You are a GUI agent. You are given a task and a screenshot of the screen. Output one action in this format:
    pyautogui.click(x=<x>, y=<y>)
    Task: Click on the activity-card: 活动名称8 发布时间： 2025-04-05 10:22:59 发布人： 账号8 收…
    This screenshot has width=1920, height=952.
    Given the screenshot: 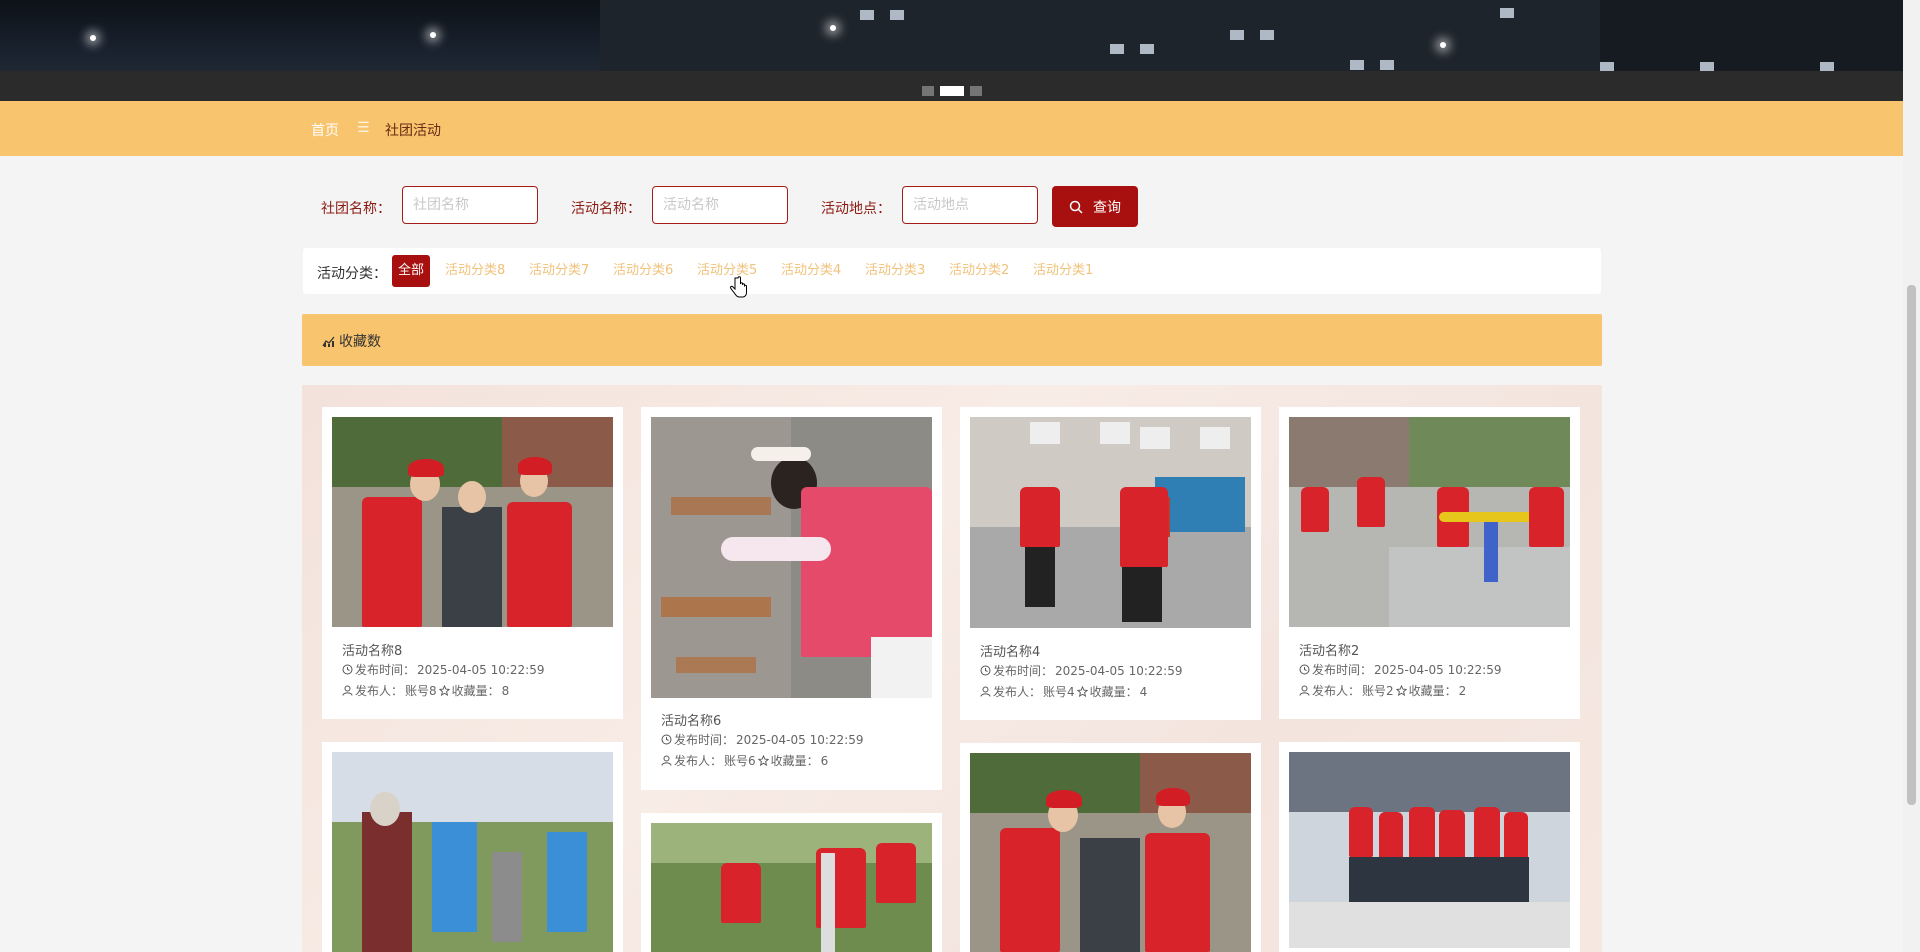 What is the action you would take?
    pyautogui.click(x=472, y=563)
    